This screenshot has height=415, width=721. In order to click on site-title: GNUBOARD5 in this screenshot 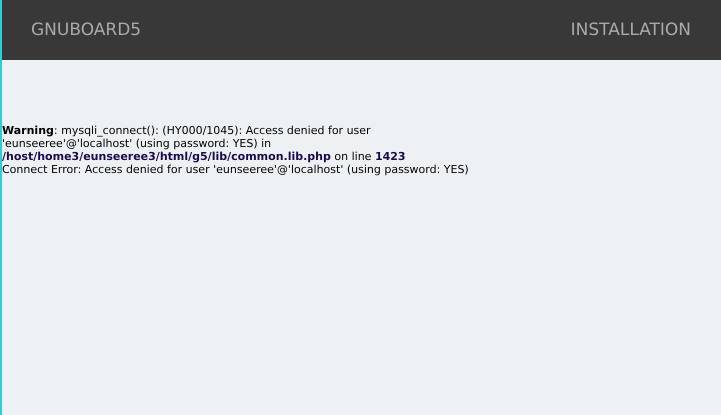, I will do `click(86, 30)`.